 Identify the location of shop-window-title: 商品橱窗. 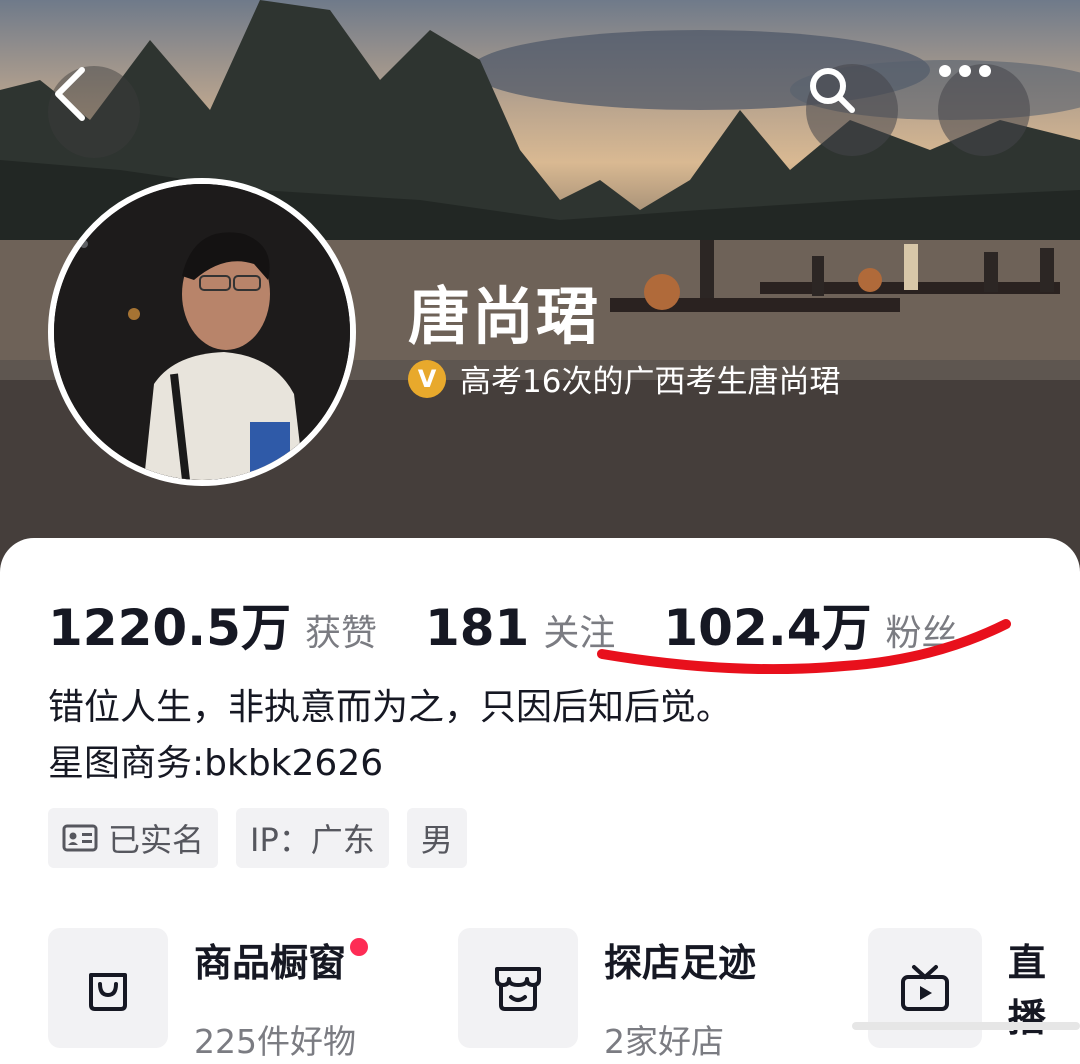
(270, 963).